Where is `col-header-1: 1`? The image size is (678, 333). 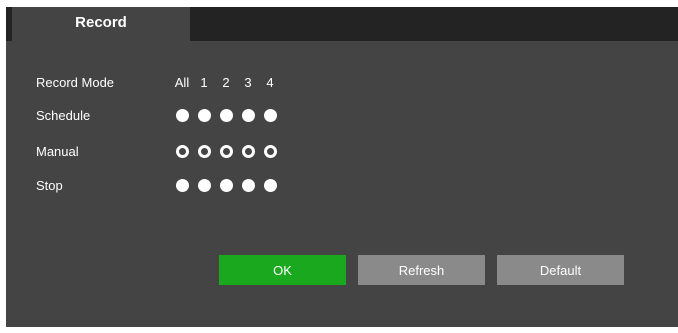
col-header-1: 1 is located at coordinates (204, 82).